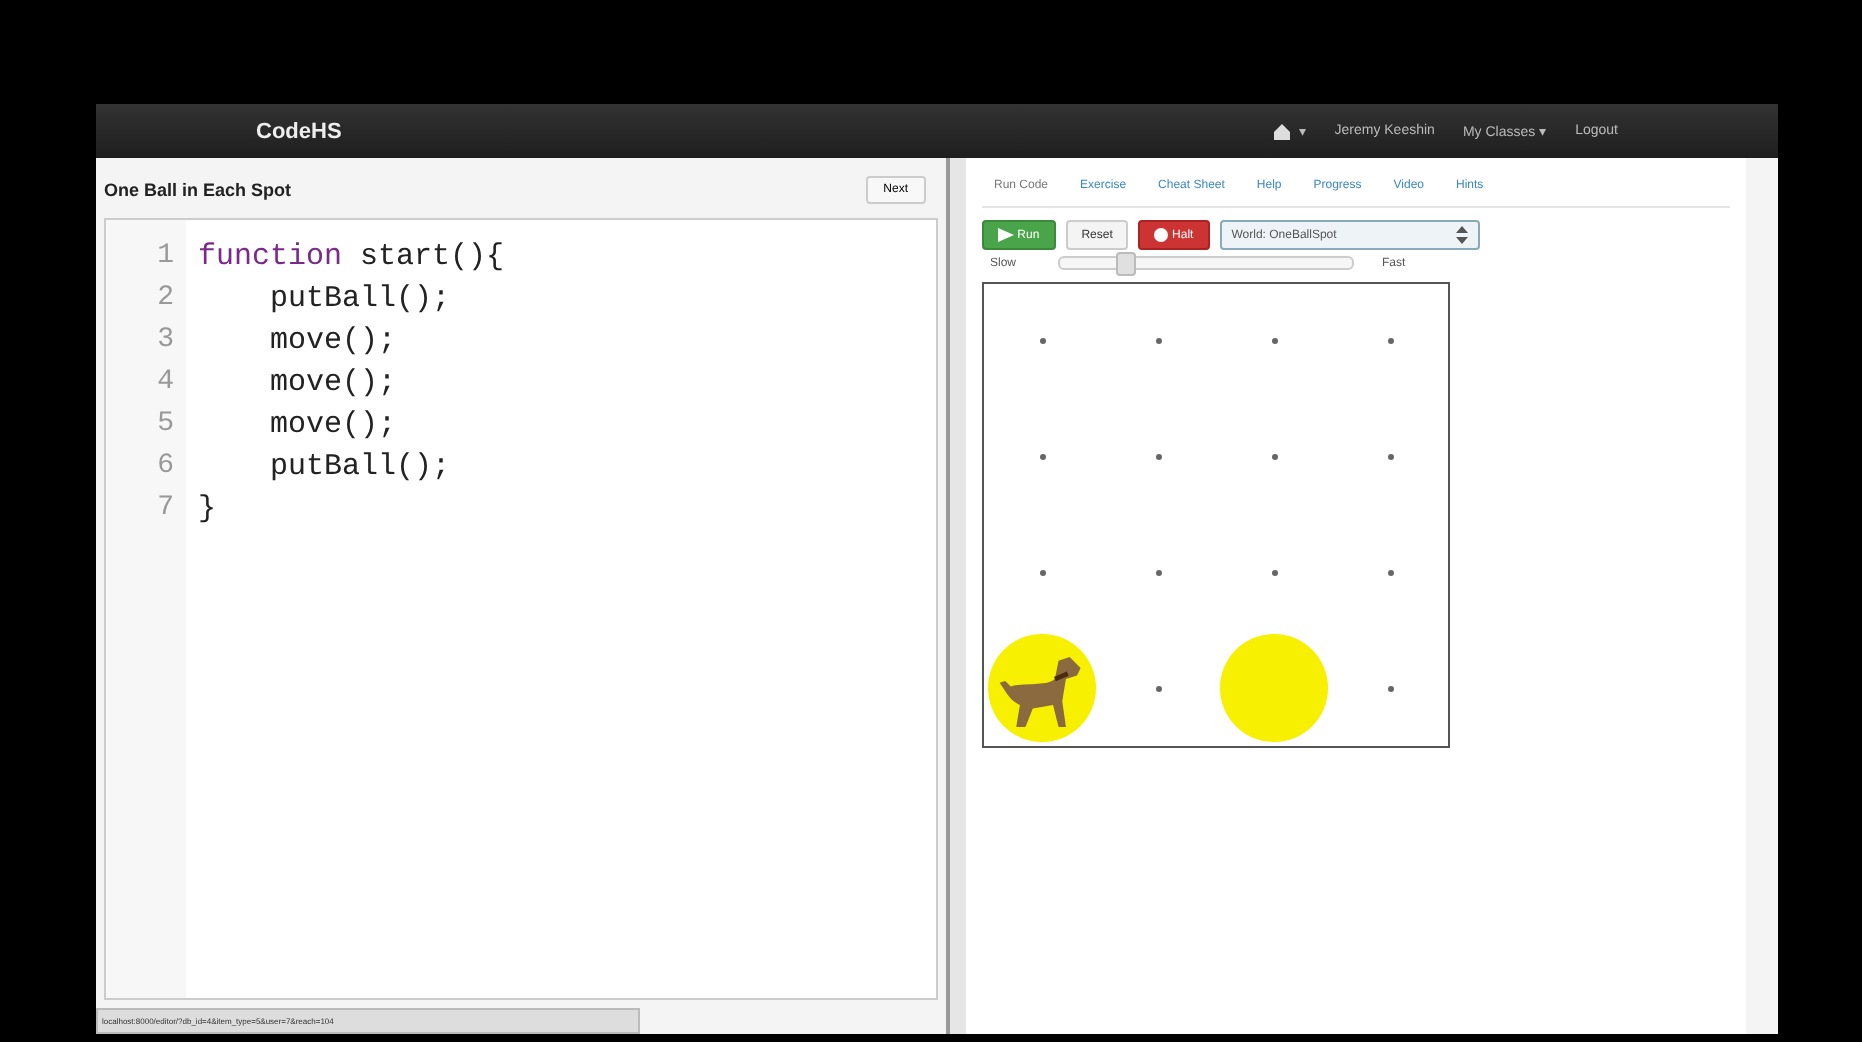 This screenshot has height=1042, width=1862. What do you see at coordinates (198, 190) in the screenshot?
I see `exercise-title: One Ball in Each Spot` at bounding box center [198, 190].